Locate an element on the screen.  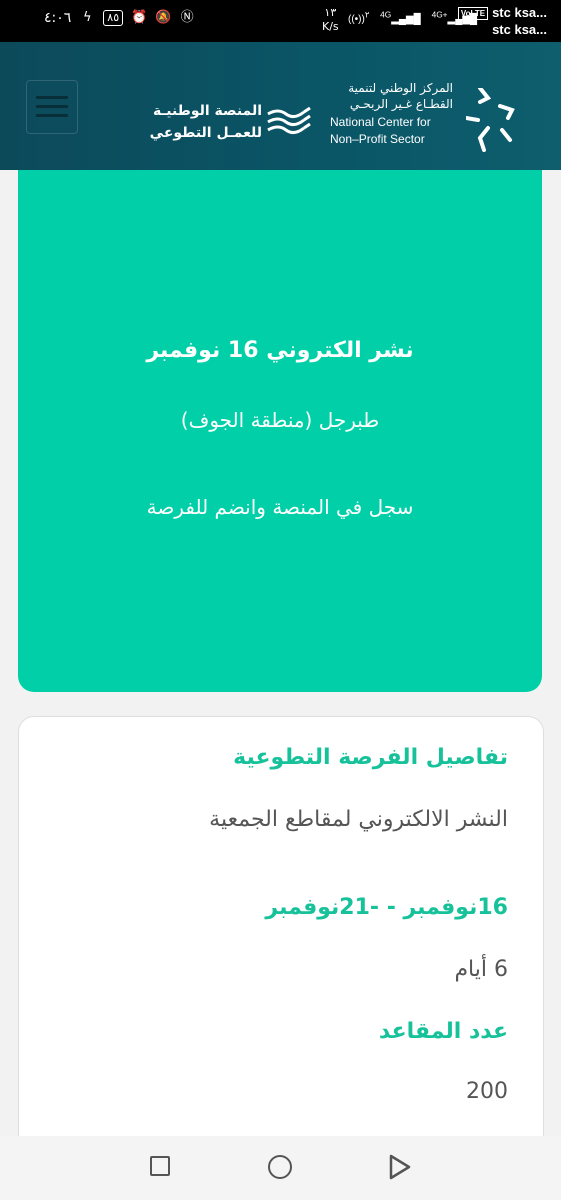
status-left: ٤:٠٦ ϟ ٨٥ ⏰ 🔕 Ⓝ is located at coordinates (119, 18).